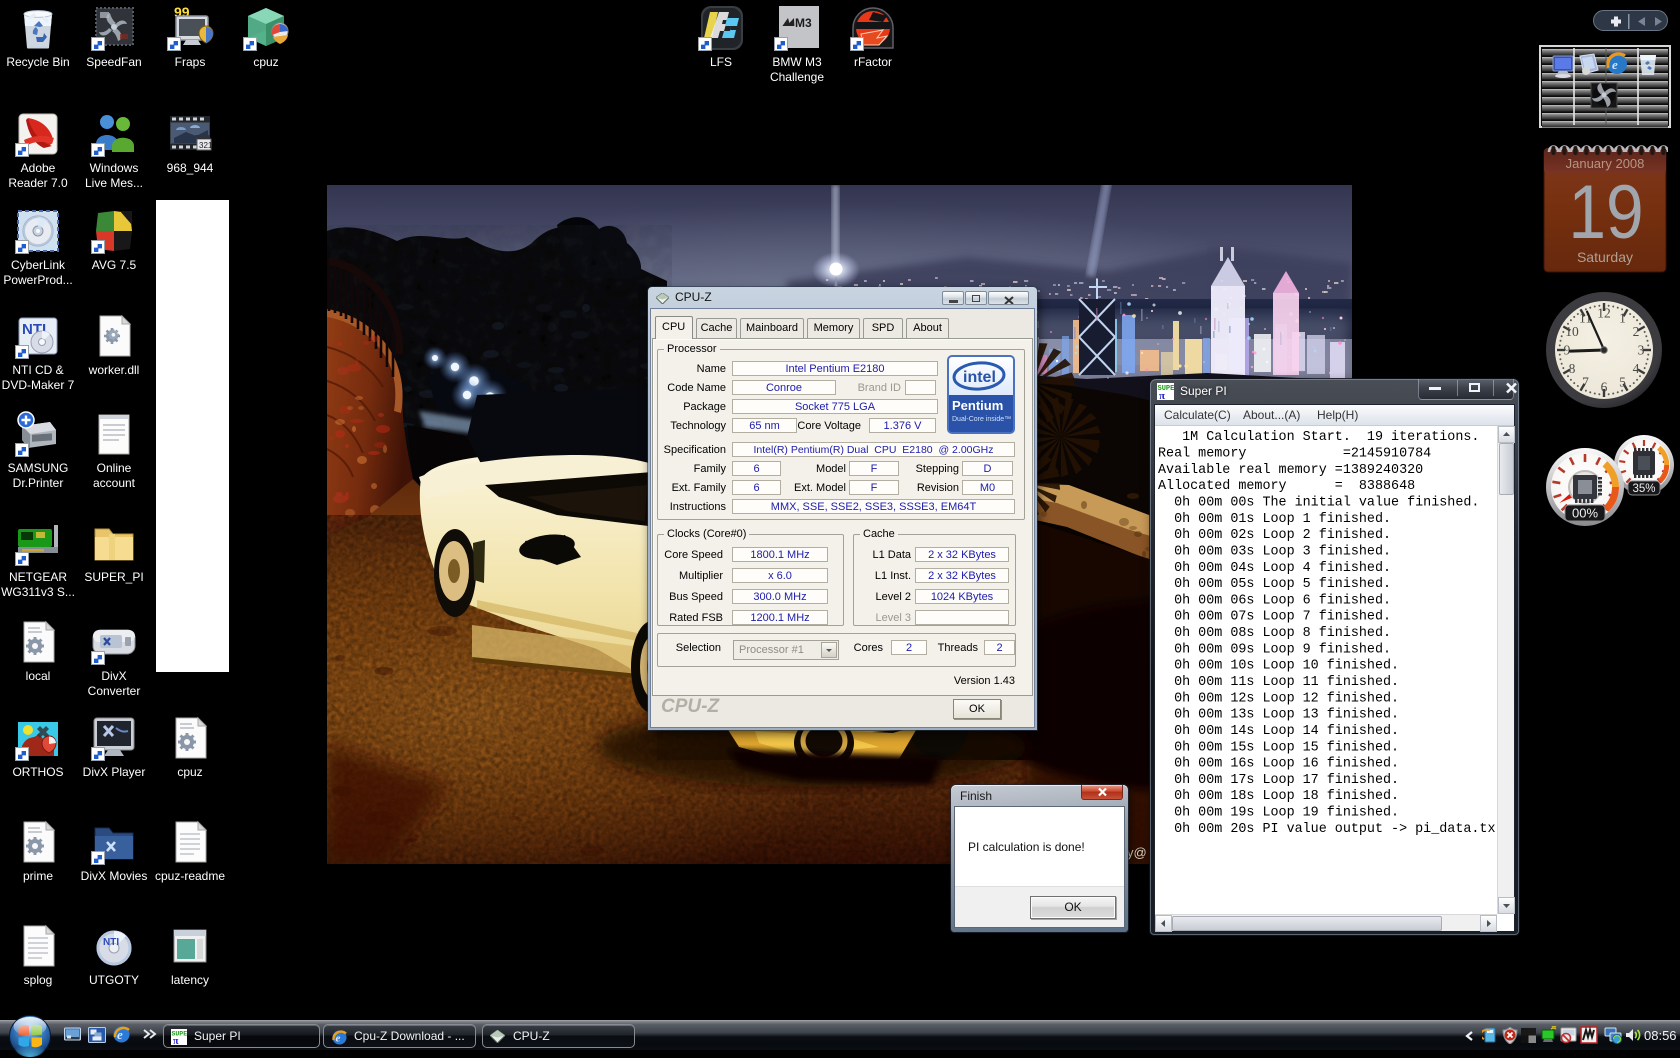 Image resolution: width=1680 pixels, height=1058 pixels. What do you see at coordinates (979, 377) in the screenshot?
I see `svg-text: intel` at bounding box center [979, 377].